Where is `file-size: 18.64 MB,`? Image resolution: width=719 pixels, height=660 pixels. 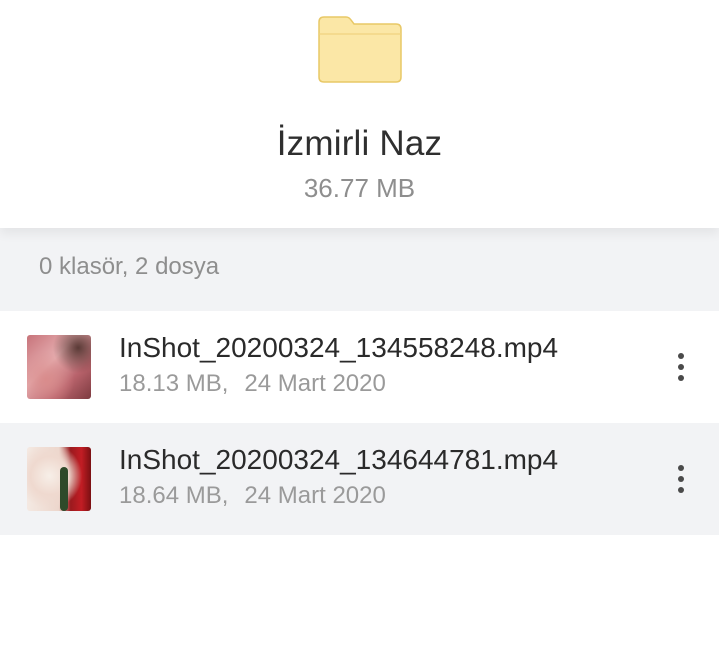
file-size: 18.64 MB, is located at coordinates (174, 495).